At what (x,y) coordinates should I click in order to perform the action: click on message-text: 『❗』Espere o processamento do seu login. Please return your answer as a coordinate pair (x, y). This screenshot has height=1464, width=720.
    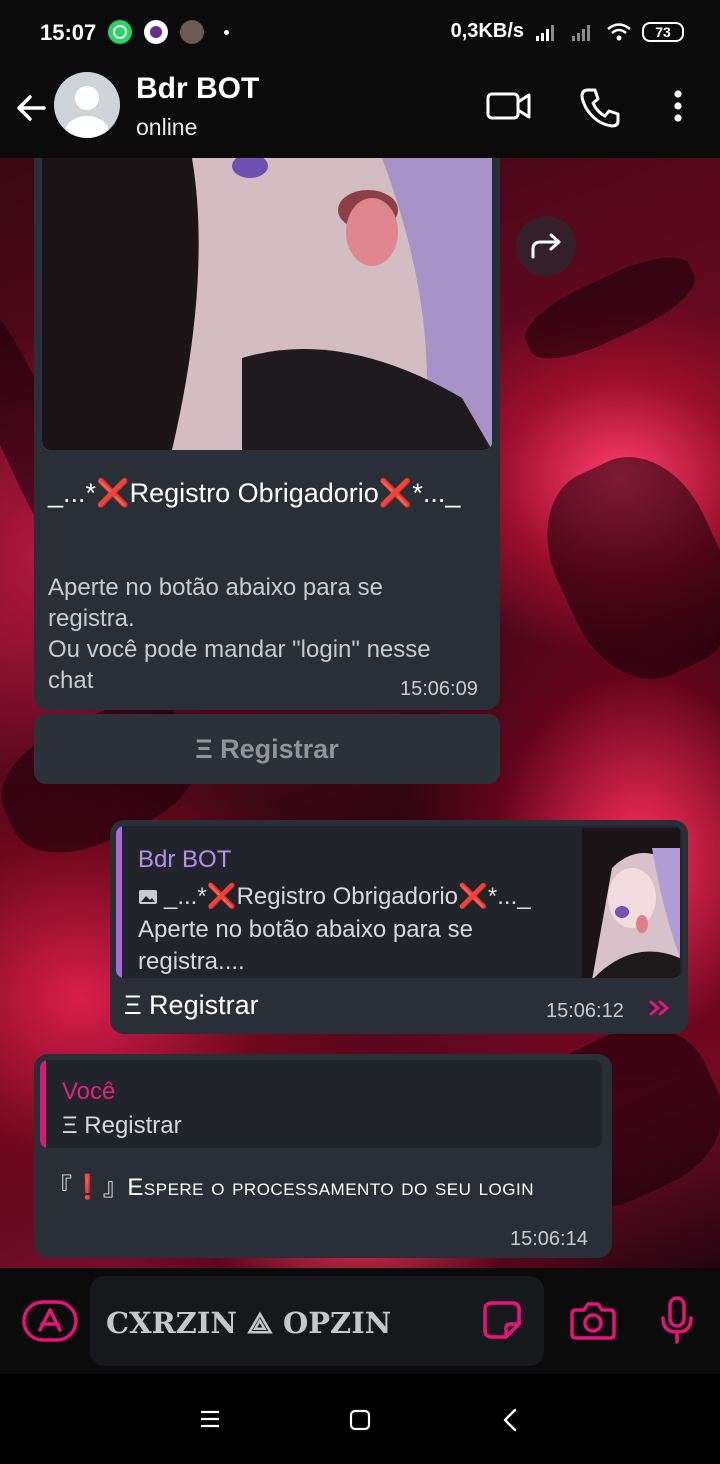
    Looking at the image, I should click on (291, 1187).